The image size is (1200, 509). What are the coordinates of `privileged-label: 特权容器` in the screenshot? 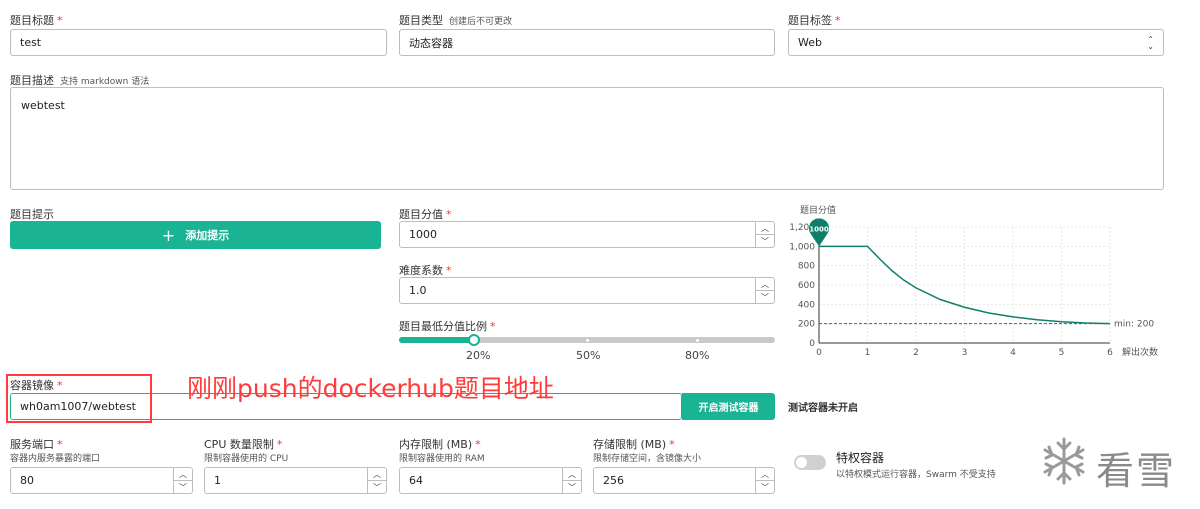 It's located at (860, 458).